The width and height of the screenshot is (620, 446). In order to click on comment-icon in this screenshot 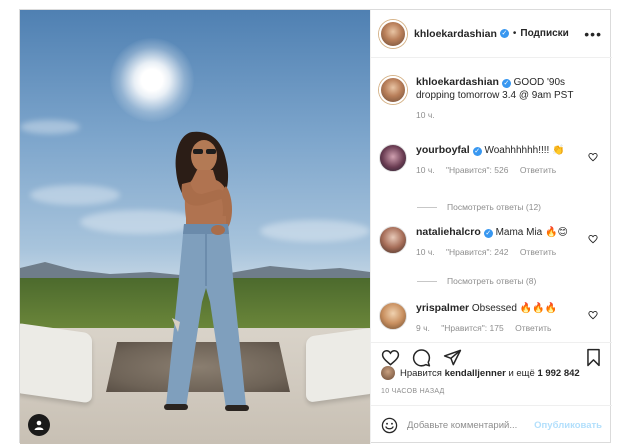, I will do `click(421, 358)`.